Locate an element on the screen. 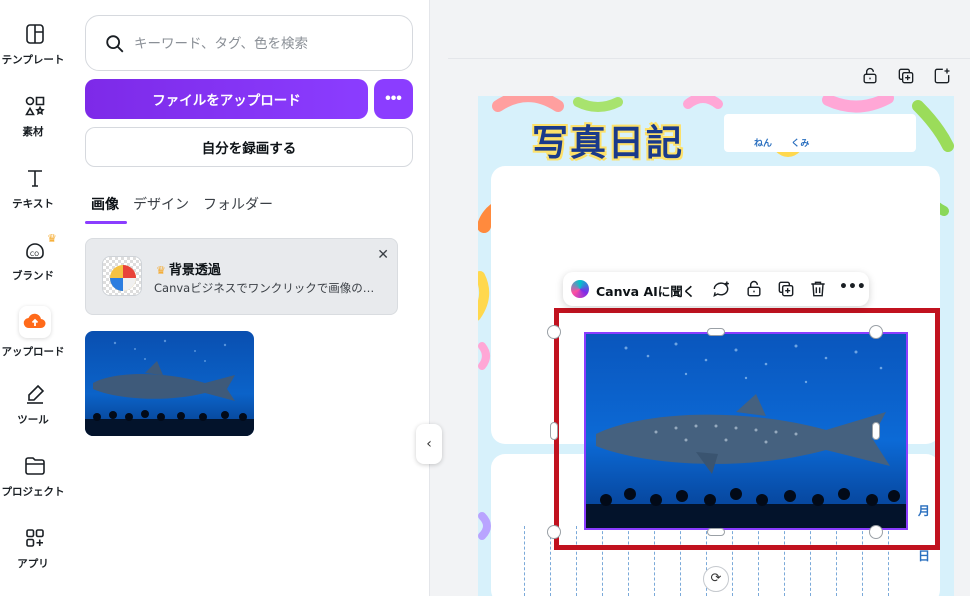 Image resolution: width=970 pixels, height=596 pixels. canva-ai-icon is located at coordinates (580, 289).